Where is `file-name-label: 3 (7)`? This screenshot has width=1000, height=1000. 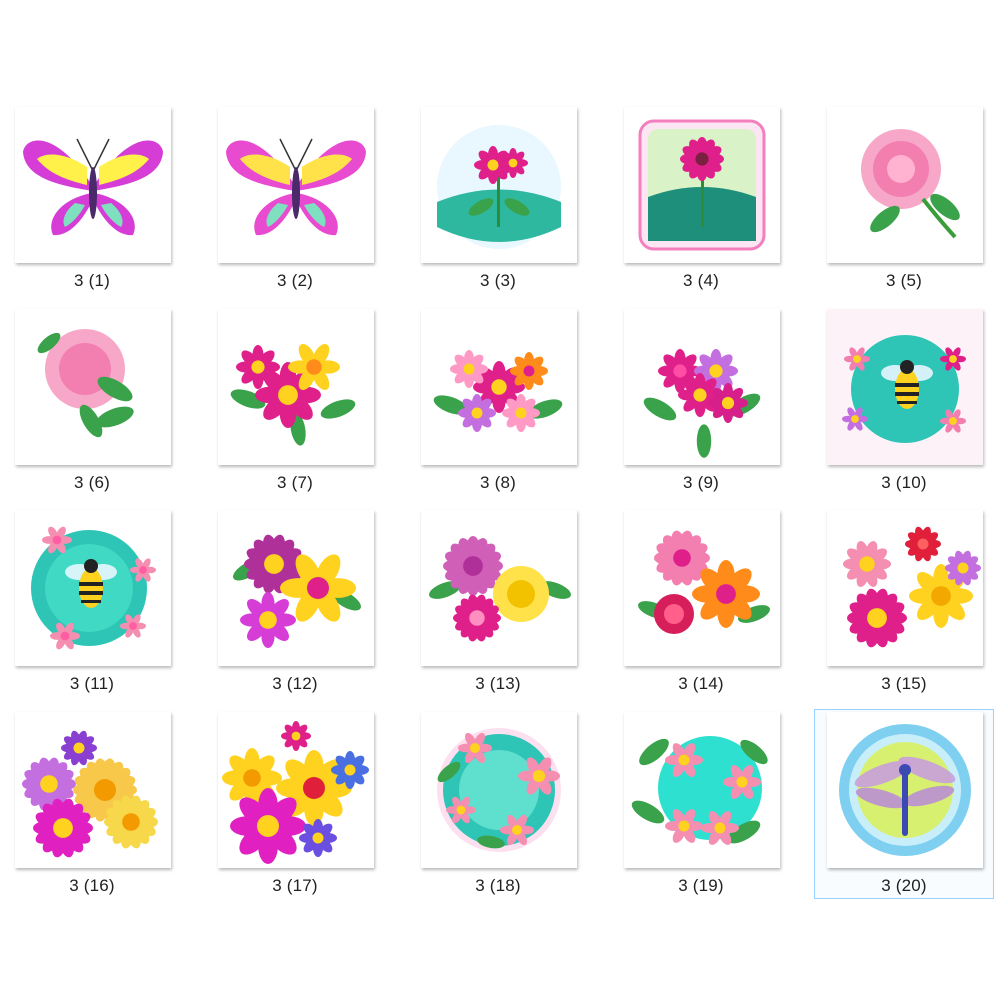
file-name-label: 3 (7) is located at coordinates (295, 482).